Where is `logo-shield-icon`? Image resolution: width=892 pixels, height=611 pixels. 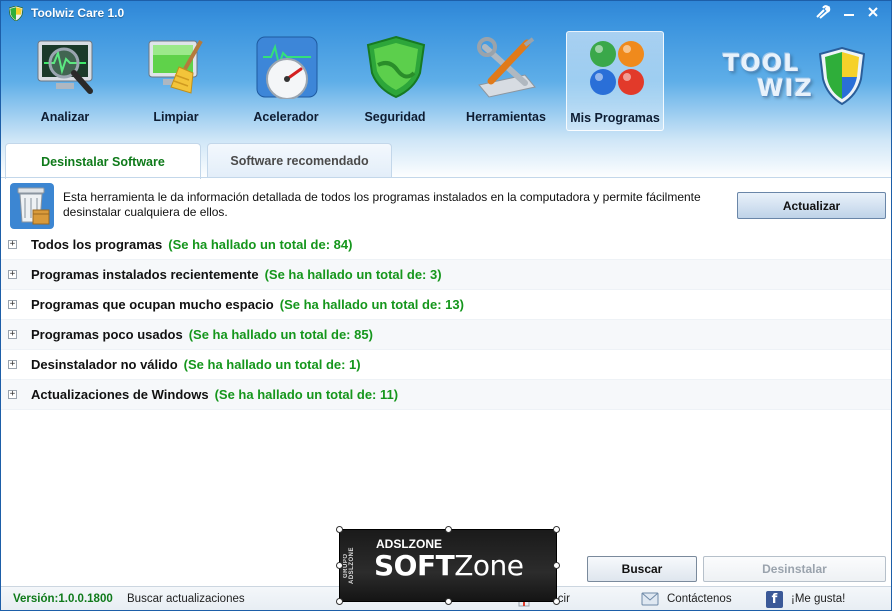 logo-shield-icon is located at coordinates (842, 76).